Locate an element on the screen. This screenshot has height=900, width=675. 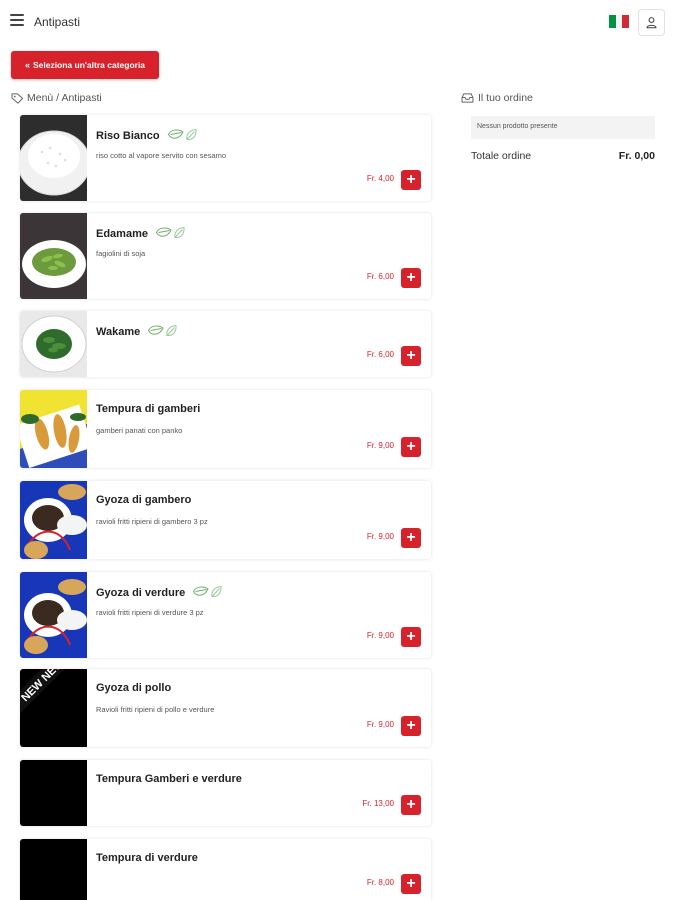
product-name-text: Edamame is located at coordinates (122, 234).